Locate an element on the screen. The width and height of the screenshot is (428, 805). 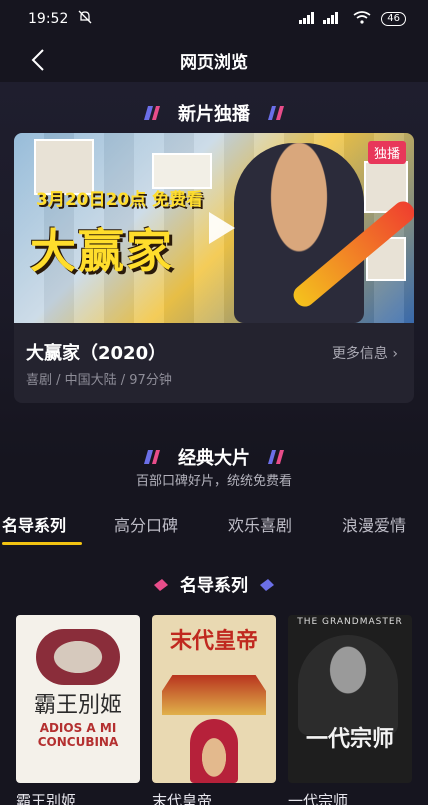
poster-figures is located at coordinates (348, 685).